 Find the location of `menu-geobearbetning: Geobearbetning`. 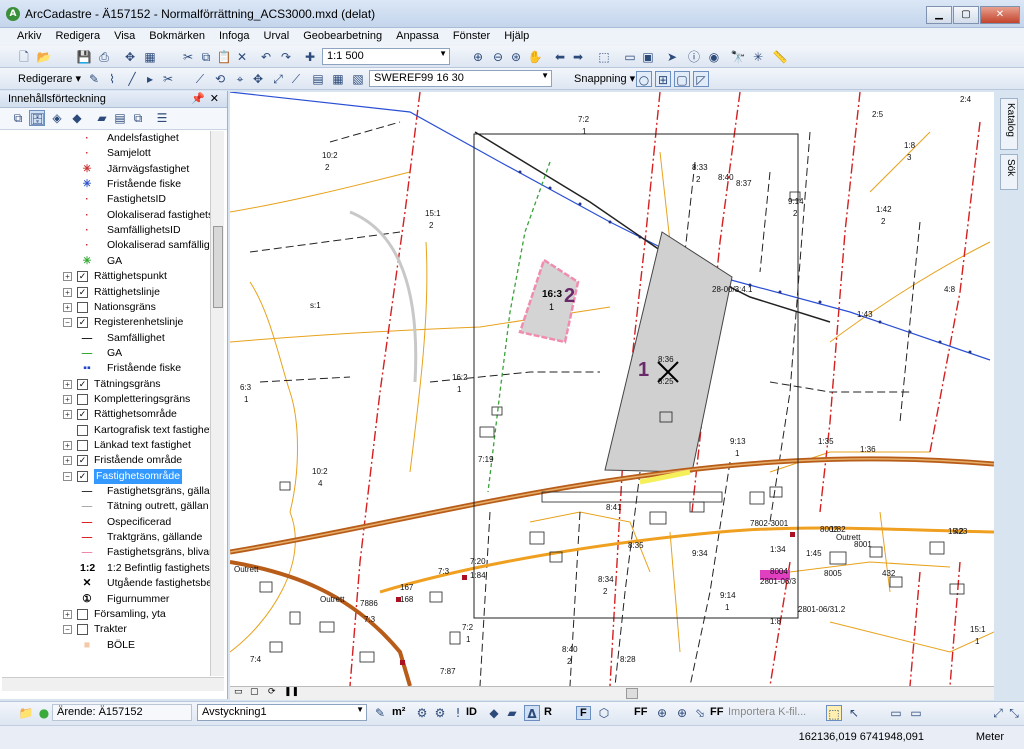

menu-geobearbetning: Geobearbetning is located at coordinates (342, 37).